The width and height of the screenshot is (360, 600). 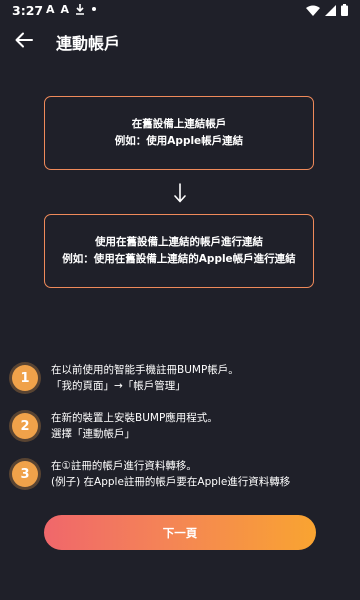 What do you see at coordinates (180, 11) in the screenshot?
I see `status-bar: 3:27 A A` at bounding box center [180, 11].